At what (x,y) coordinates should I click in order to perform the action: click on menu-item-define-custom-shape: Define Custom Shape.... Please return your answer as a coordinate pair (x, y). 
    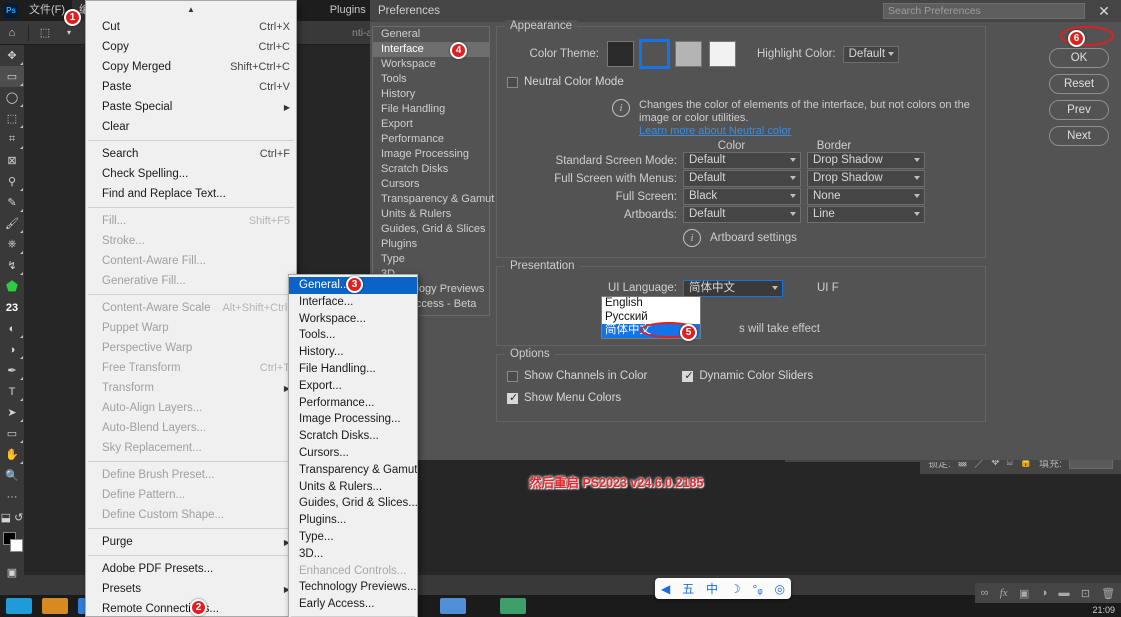
    Looking at the image, I should click on (191, 515).